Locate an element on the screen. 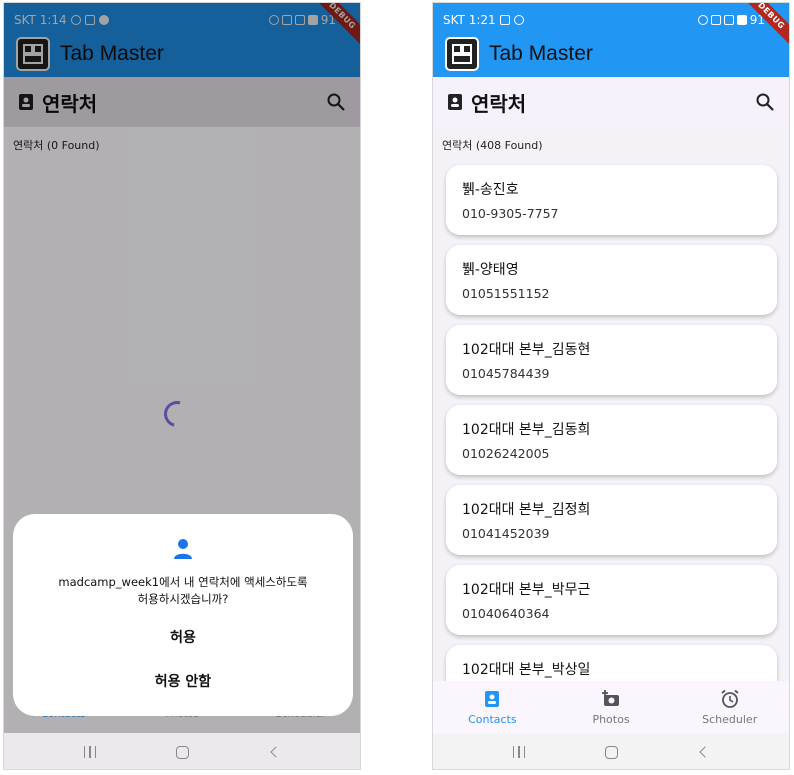 This screenshot has height=775, width=794. signal-icon is located at coordinates (741, 20).